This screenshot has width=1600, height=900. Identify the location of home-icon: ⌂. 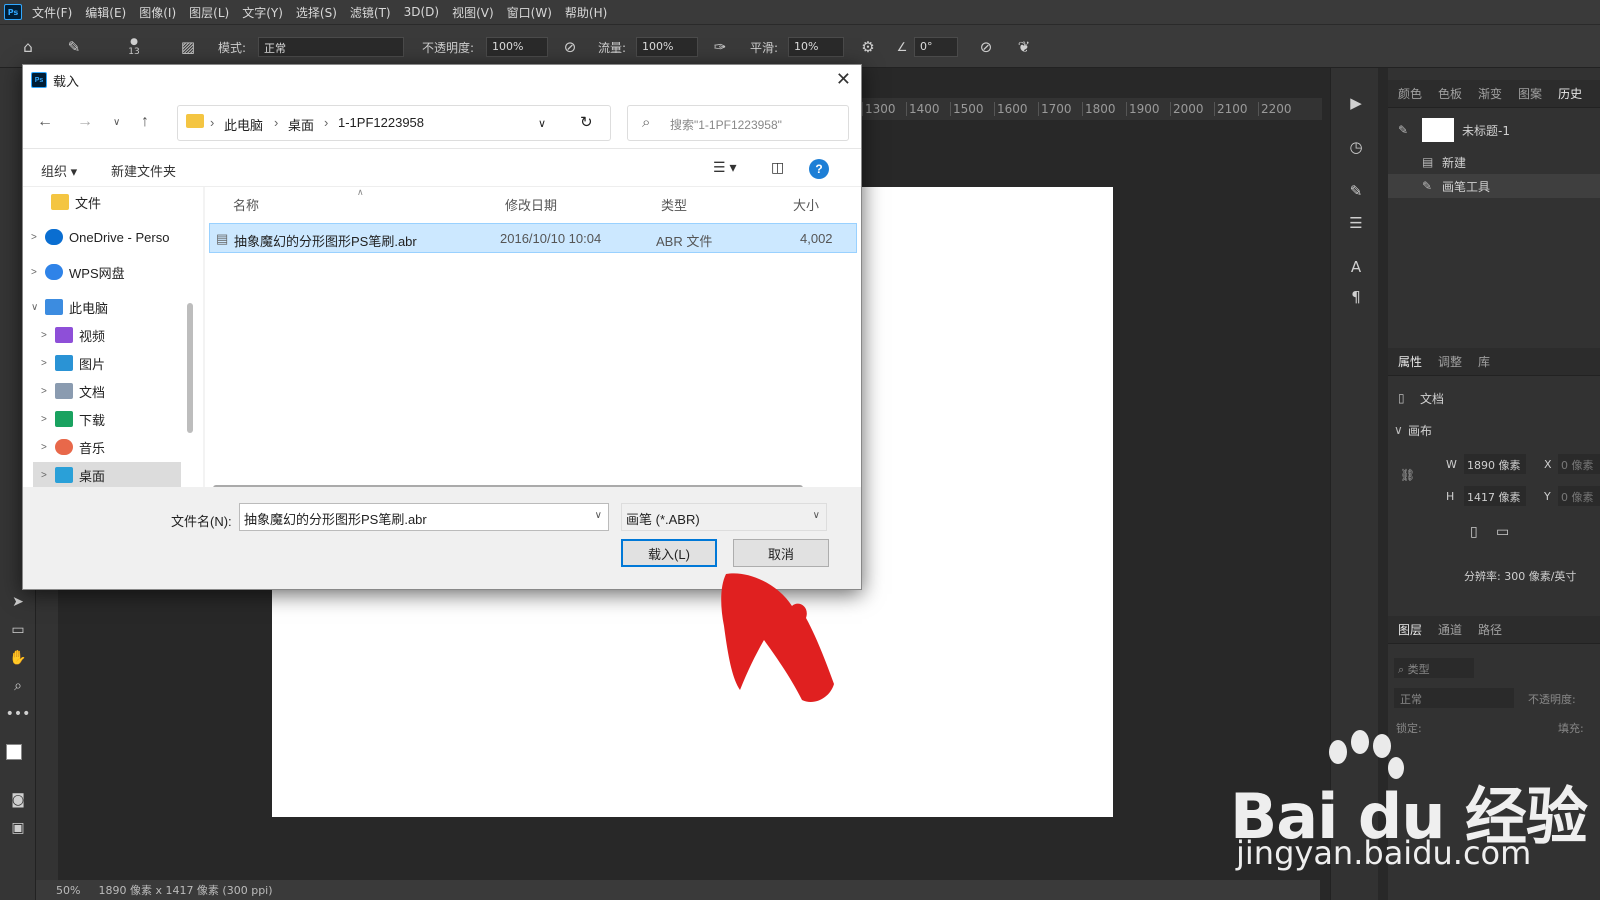
(28, 47).